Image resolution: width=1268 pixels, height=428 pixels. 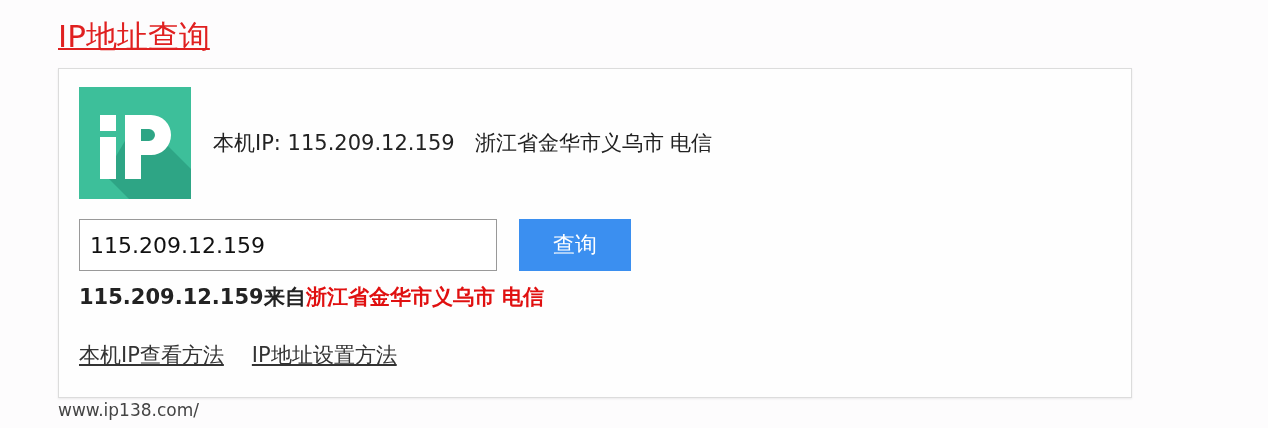 I want to click on site-url: www.ip138.com/, so click(x=129, y=410).